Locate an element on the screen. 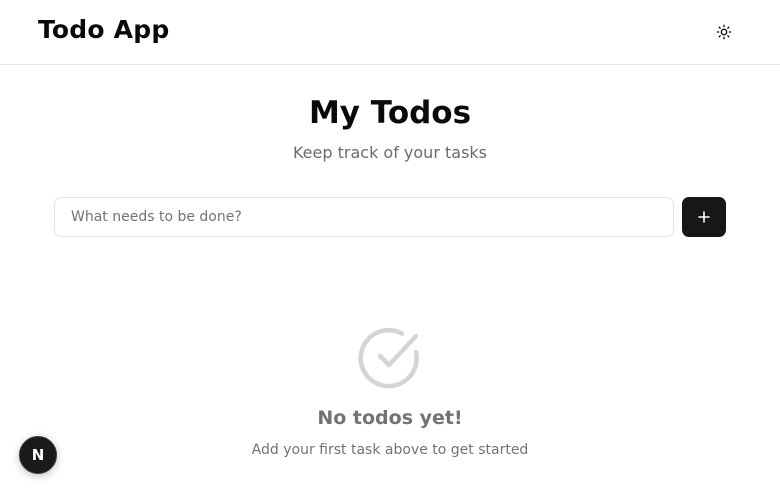  empty-state-icon is located at coordinates (390, 358).